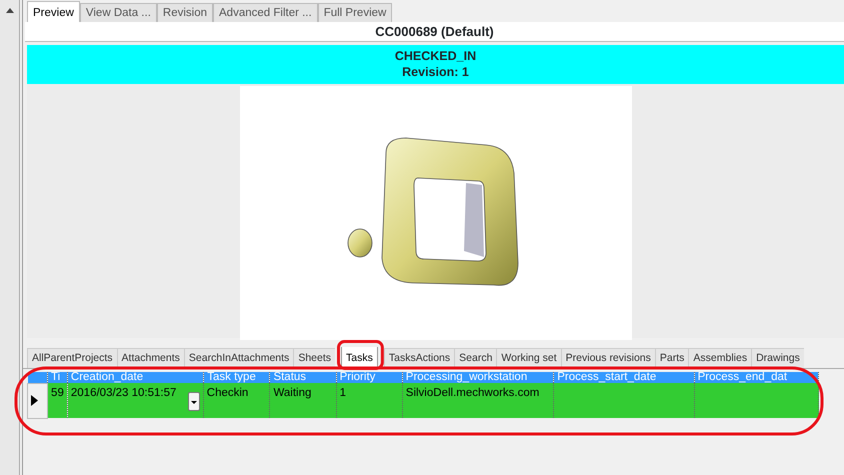 The width and height of the screenshot is (844, 475). What do you see at coordinates (239, 358) in the screenshot?
I see `tab: SearchInAttachments` at bounding box center [239, 358].